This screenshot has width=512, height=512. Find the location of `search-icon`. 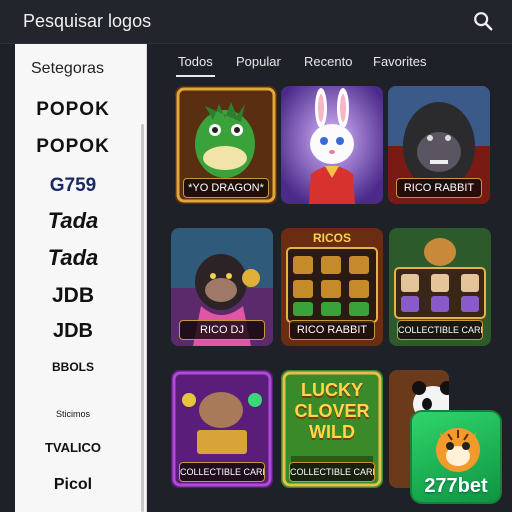

search-icon is located at coordinates (483, 21).